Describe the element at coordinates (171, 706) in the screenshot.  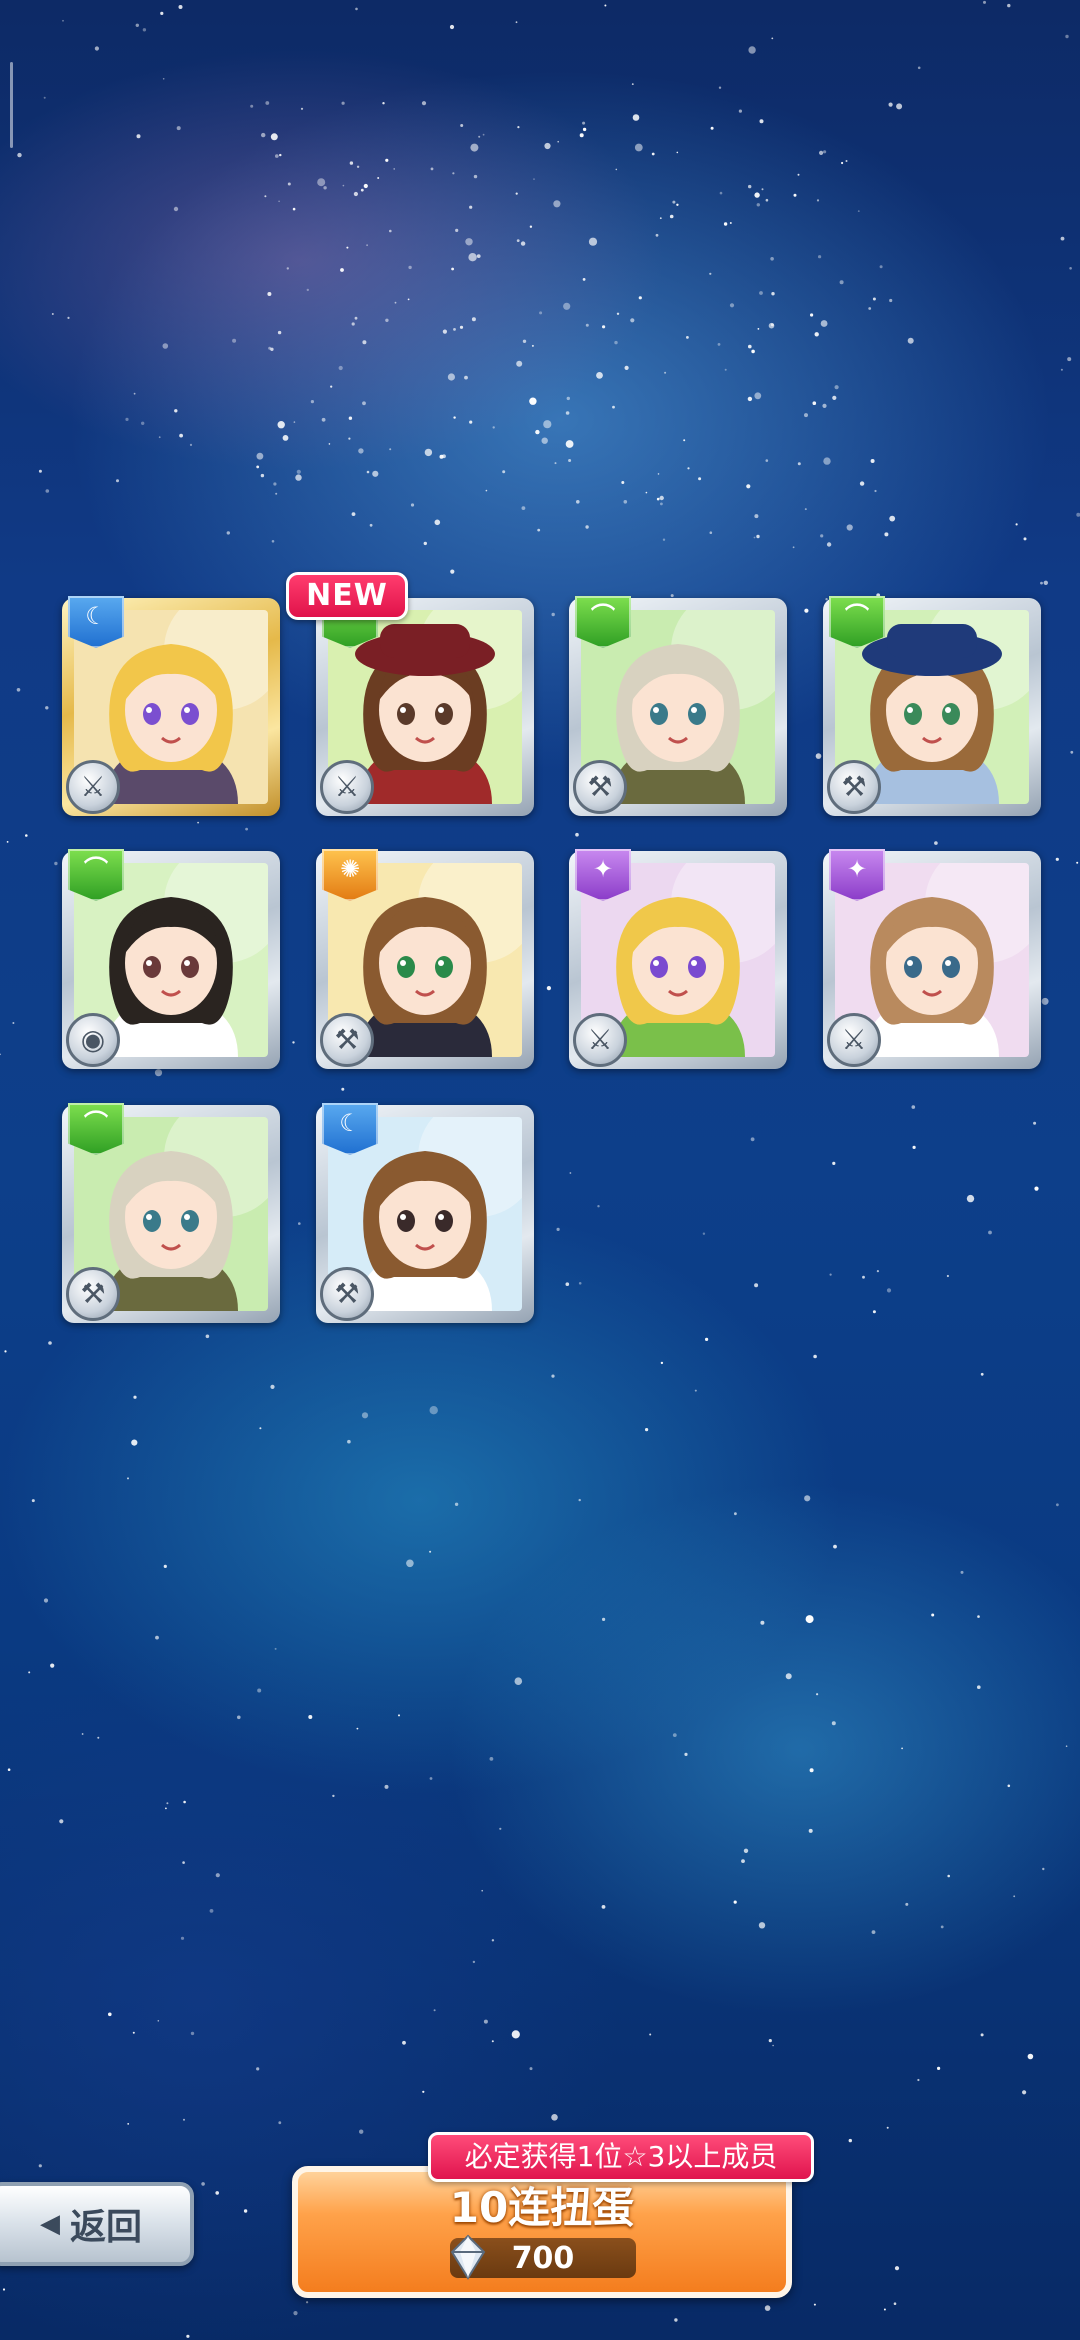
I see `member-card: ☾ ⚔` at that location.